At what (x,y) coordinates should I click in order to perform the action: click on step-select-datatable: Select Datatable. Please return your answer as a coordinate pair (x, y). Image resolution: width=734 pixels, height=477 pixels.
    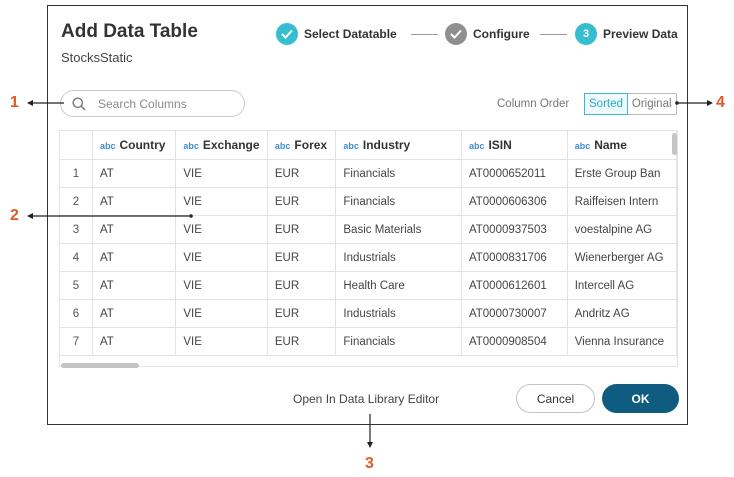
    Looking at the image, I should click on (336, 34).